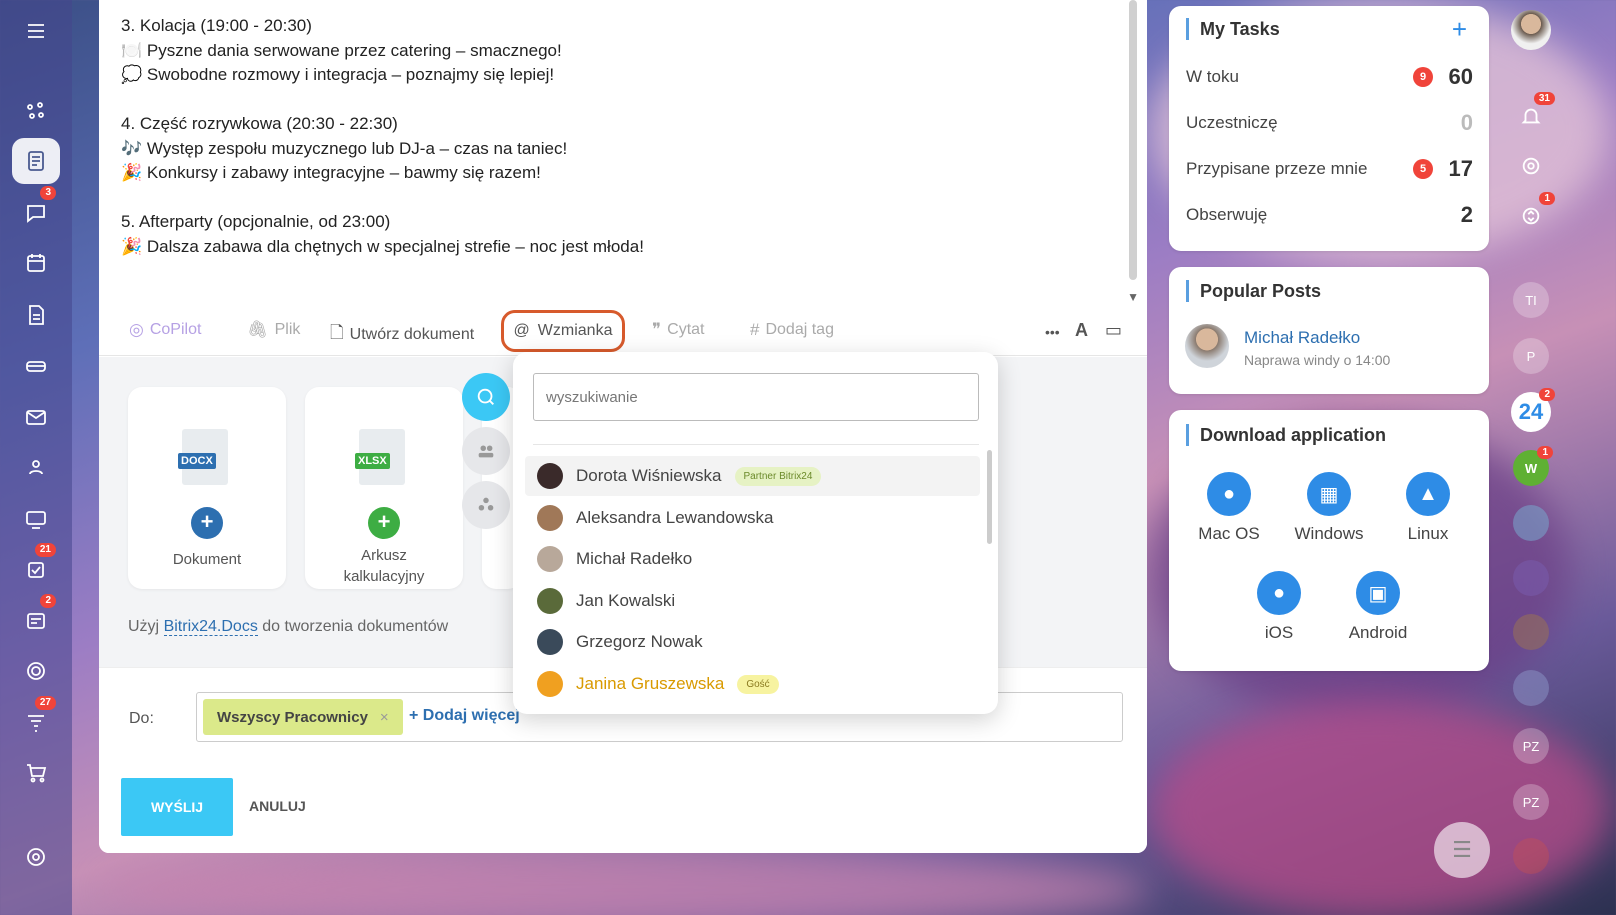  Describe the element at coordinates (756, 444) in the screenshot. I see `divider` at that location.